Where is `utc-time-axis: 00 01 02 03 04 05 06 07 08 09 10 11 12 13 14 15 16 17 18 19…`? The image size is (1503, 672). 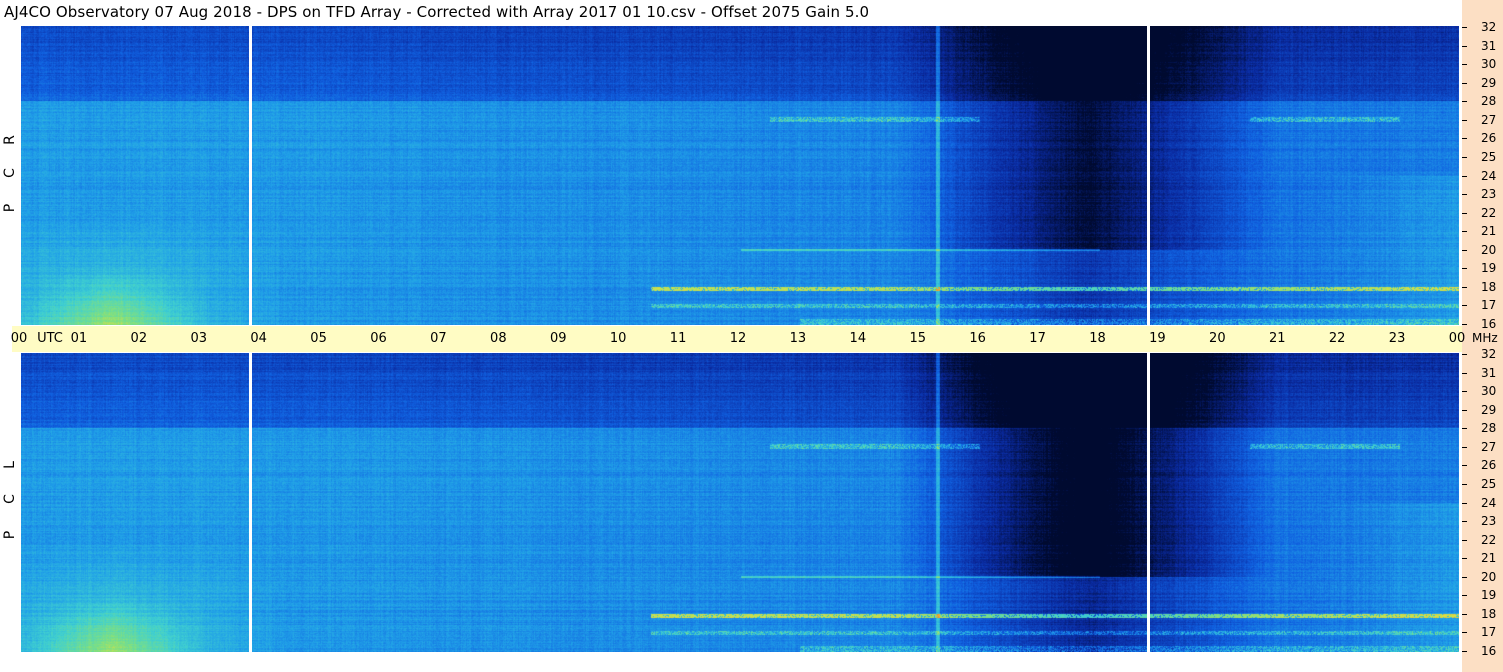
utc-time-axis: 00 01 02 03 04 05 06 07 08 09 10 11 12 13 14 15 16 17 18 19… is located at coordinates (738, 339).